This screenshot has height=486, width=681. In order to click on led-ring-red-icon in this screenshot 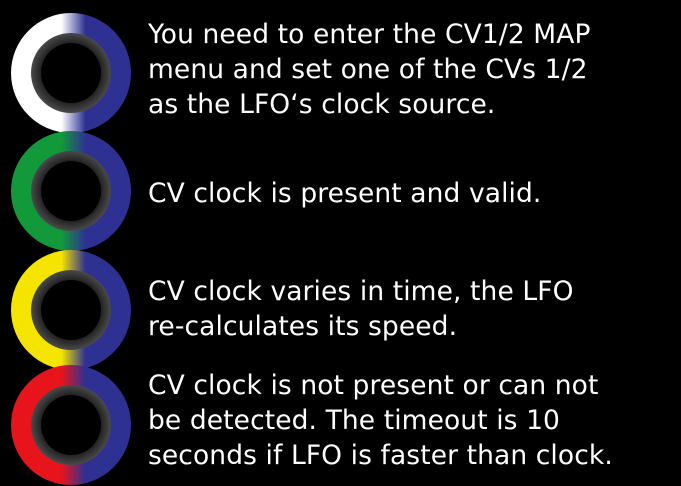, I will do `click(71, 425)`.